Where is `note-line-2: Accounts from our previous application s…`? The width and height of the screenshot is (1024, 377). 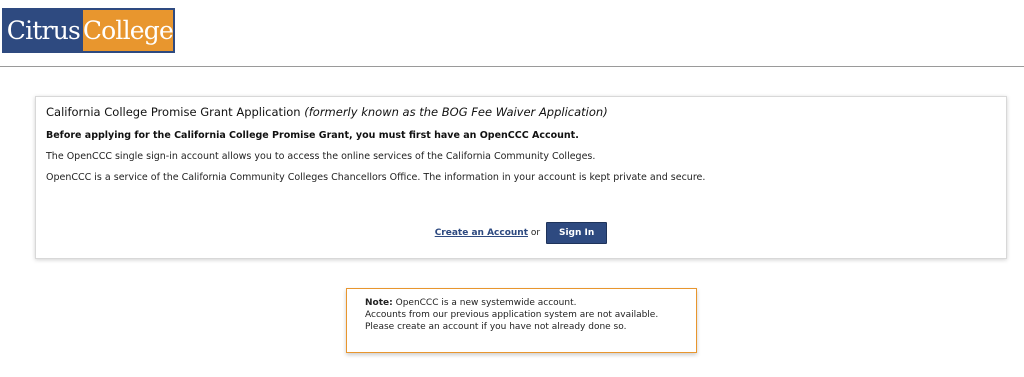 note-line-2: Accounts from our previous application s… is located at coordinates (512, 315).